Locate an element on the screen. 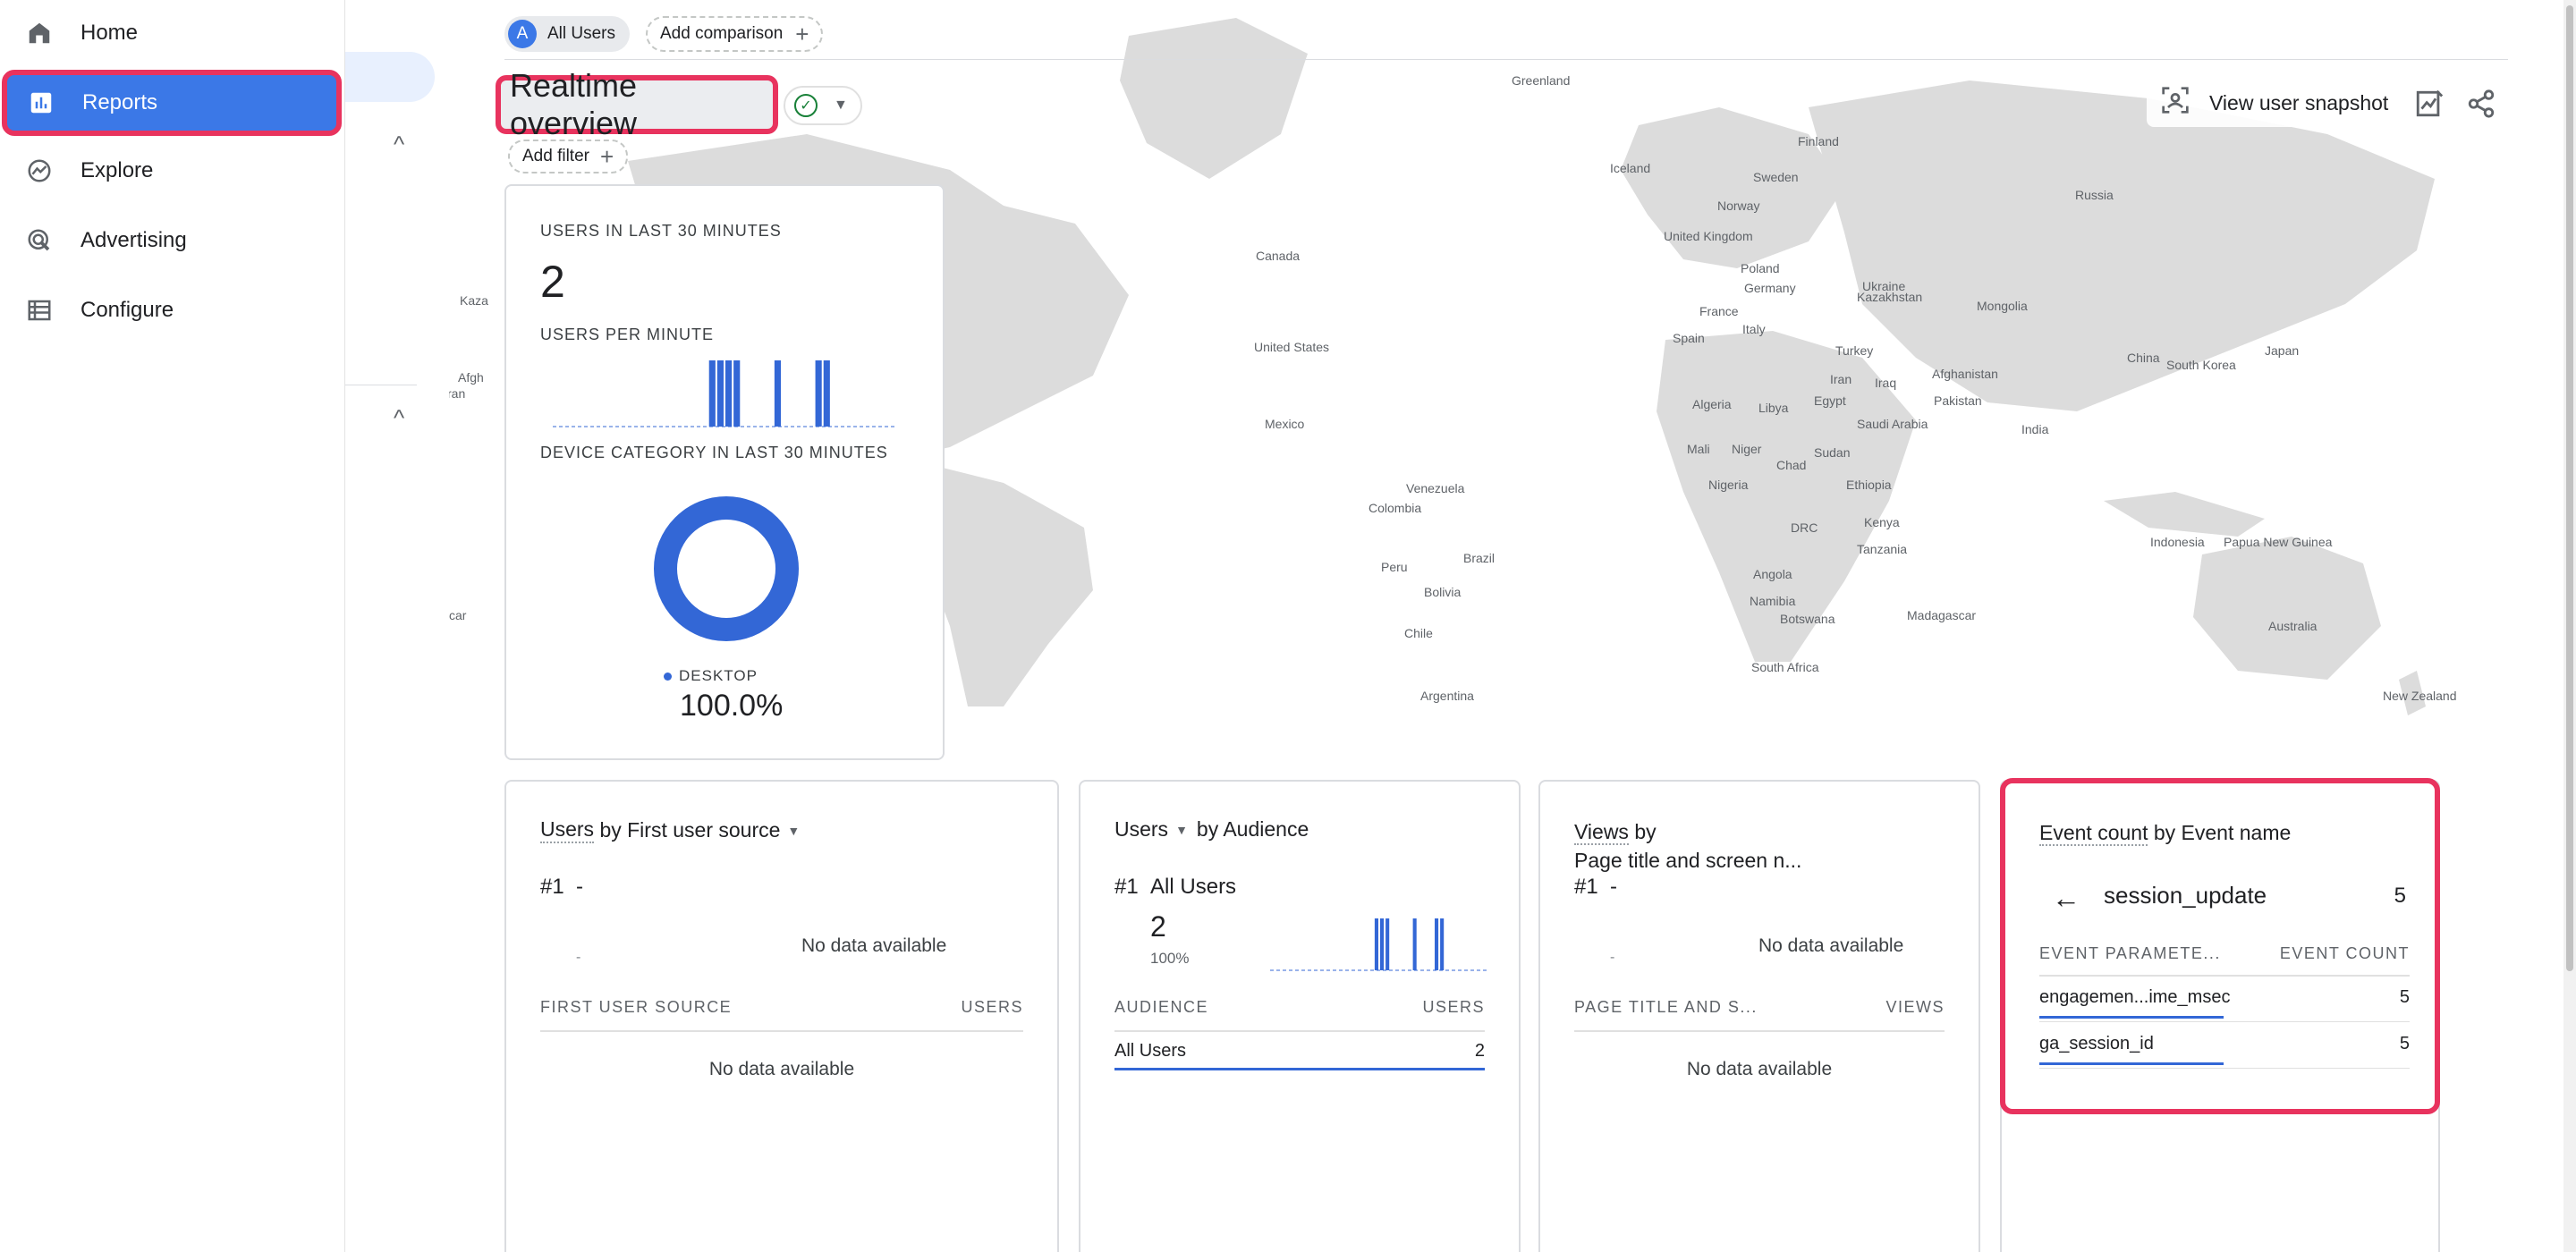 The width and height of the screenshot is (2576, 1252). home-icon is located at coordinates (39, 33).